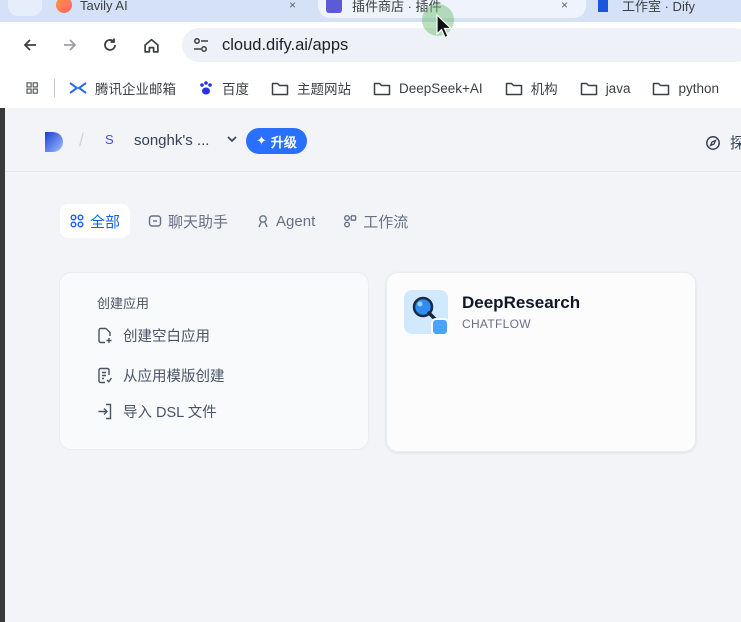  Describe the element at coordinates (658, 7) in the screenshot. I see `tab-label: 工作室 · Dify` at that location.